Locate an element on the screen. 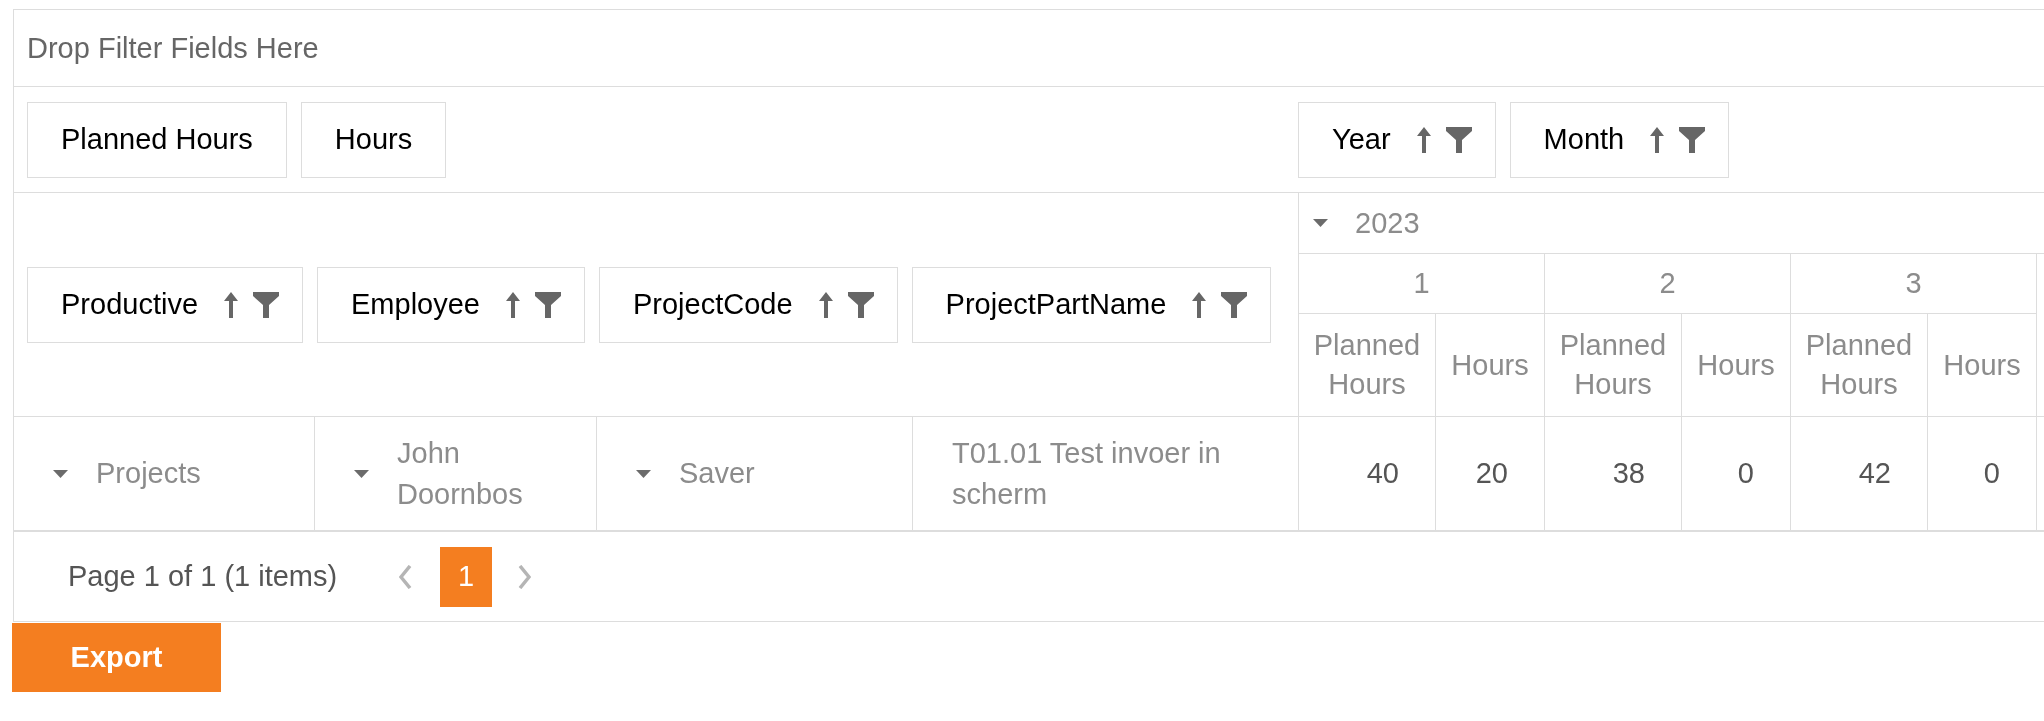 The width and height of the screenshot is (2044, 721). data-value: 20 is located at coordinates (1491, 473).